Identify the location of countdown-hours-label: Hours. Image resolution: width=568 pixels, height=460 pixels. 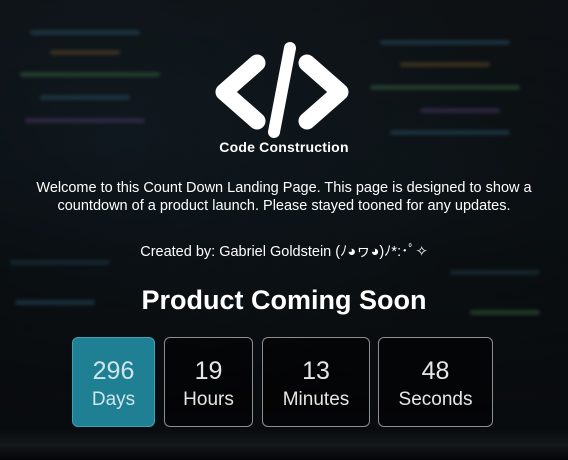
(208, 399).